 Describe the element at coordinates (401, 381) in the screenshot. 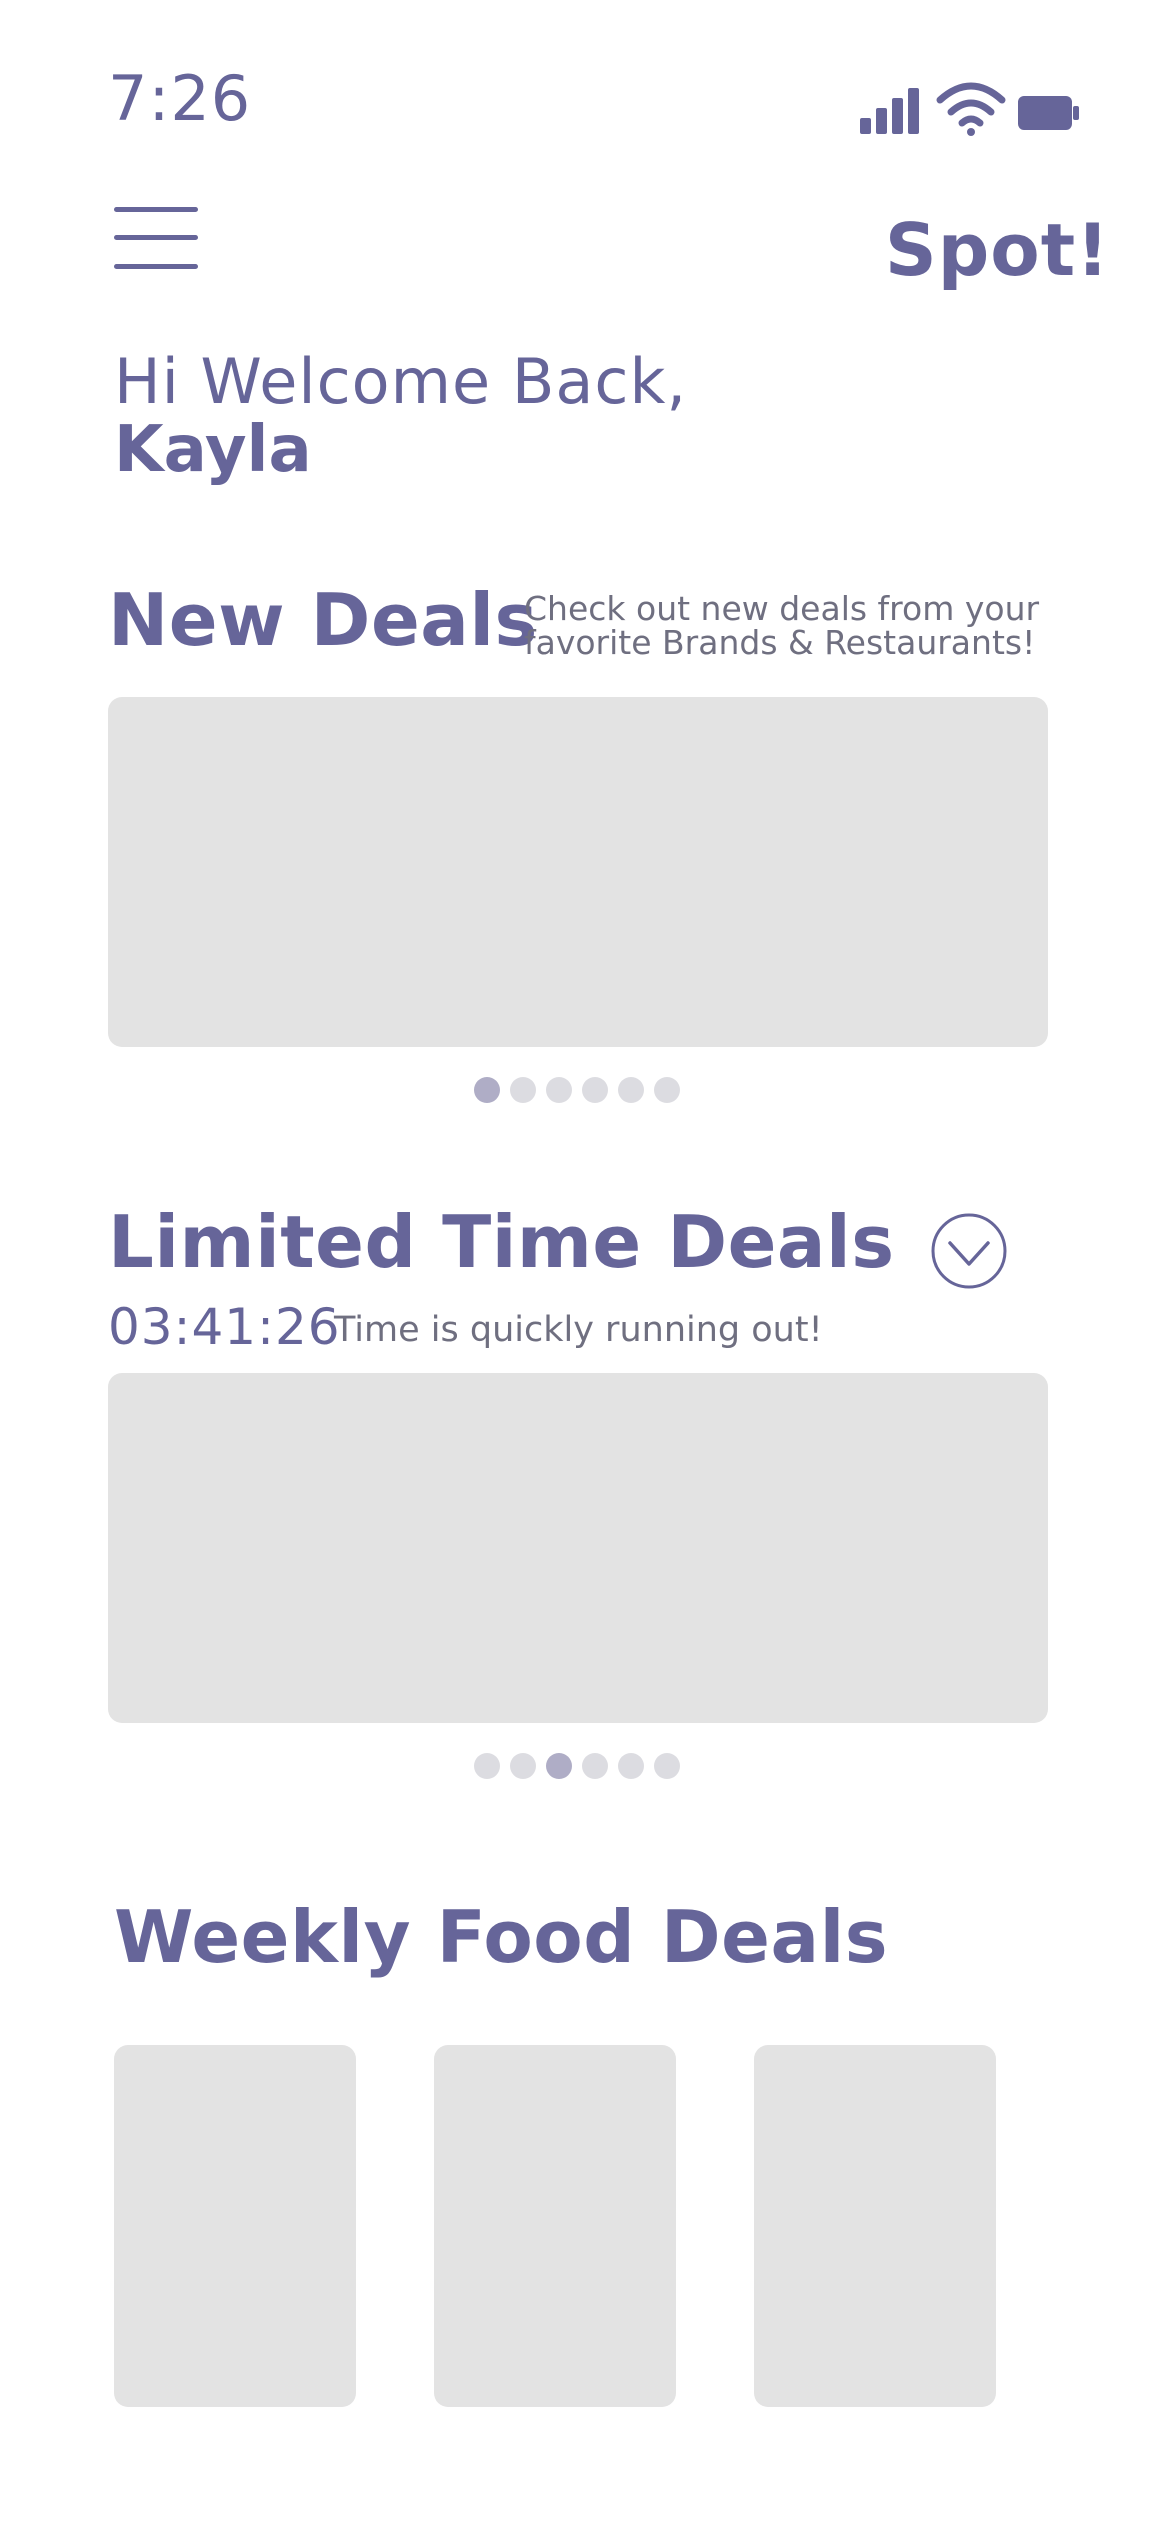

I see `greeting-text: Hi Welcome Back,` at that location.